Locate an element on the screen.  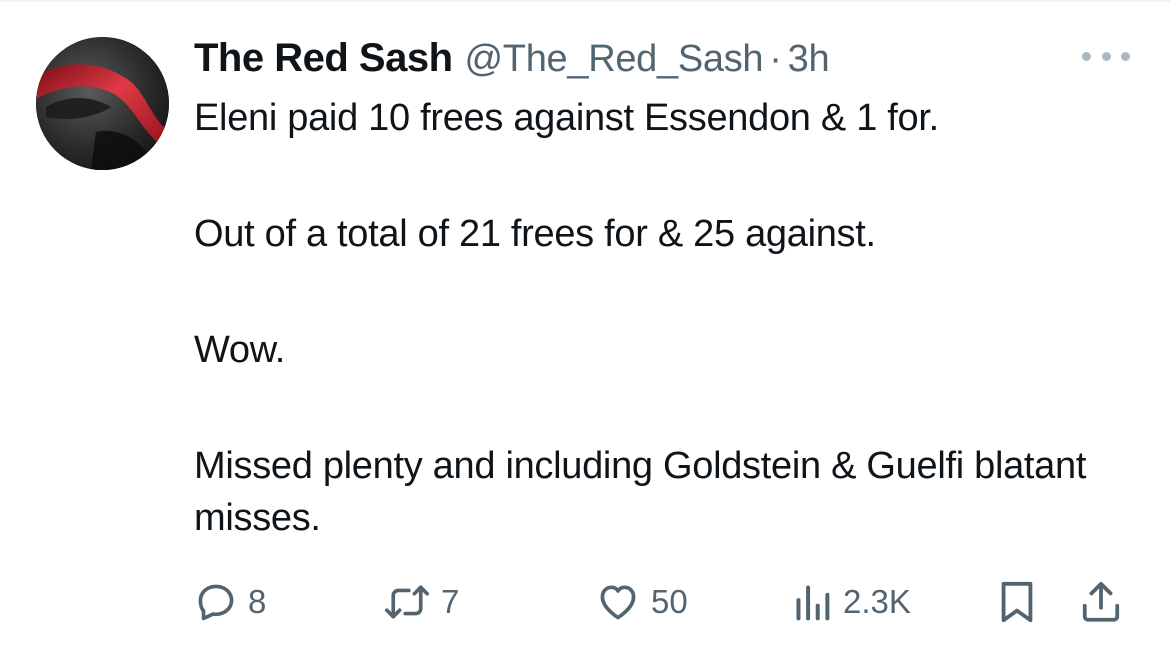
views-chart-icon is located at coordinates (813, 603).